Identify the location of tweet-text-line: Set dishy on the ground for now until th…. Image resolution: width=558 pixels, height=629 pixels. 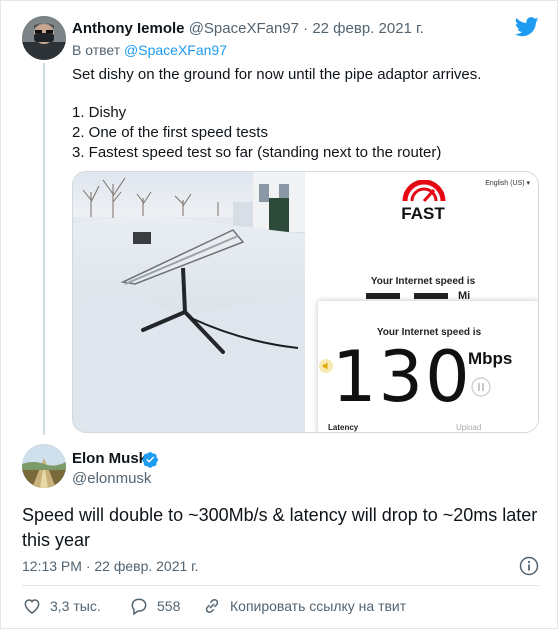
(277, 74).